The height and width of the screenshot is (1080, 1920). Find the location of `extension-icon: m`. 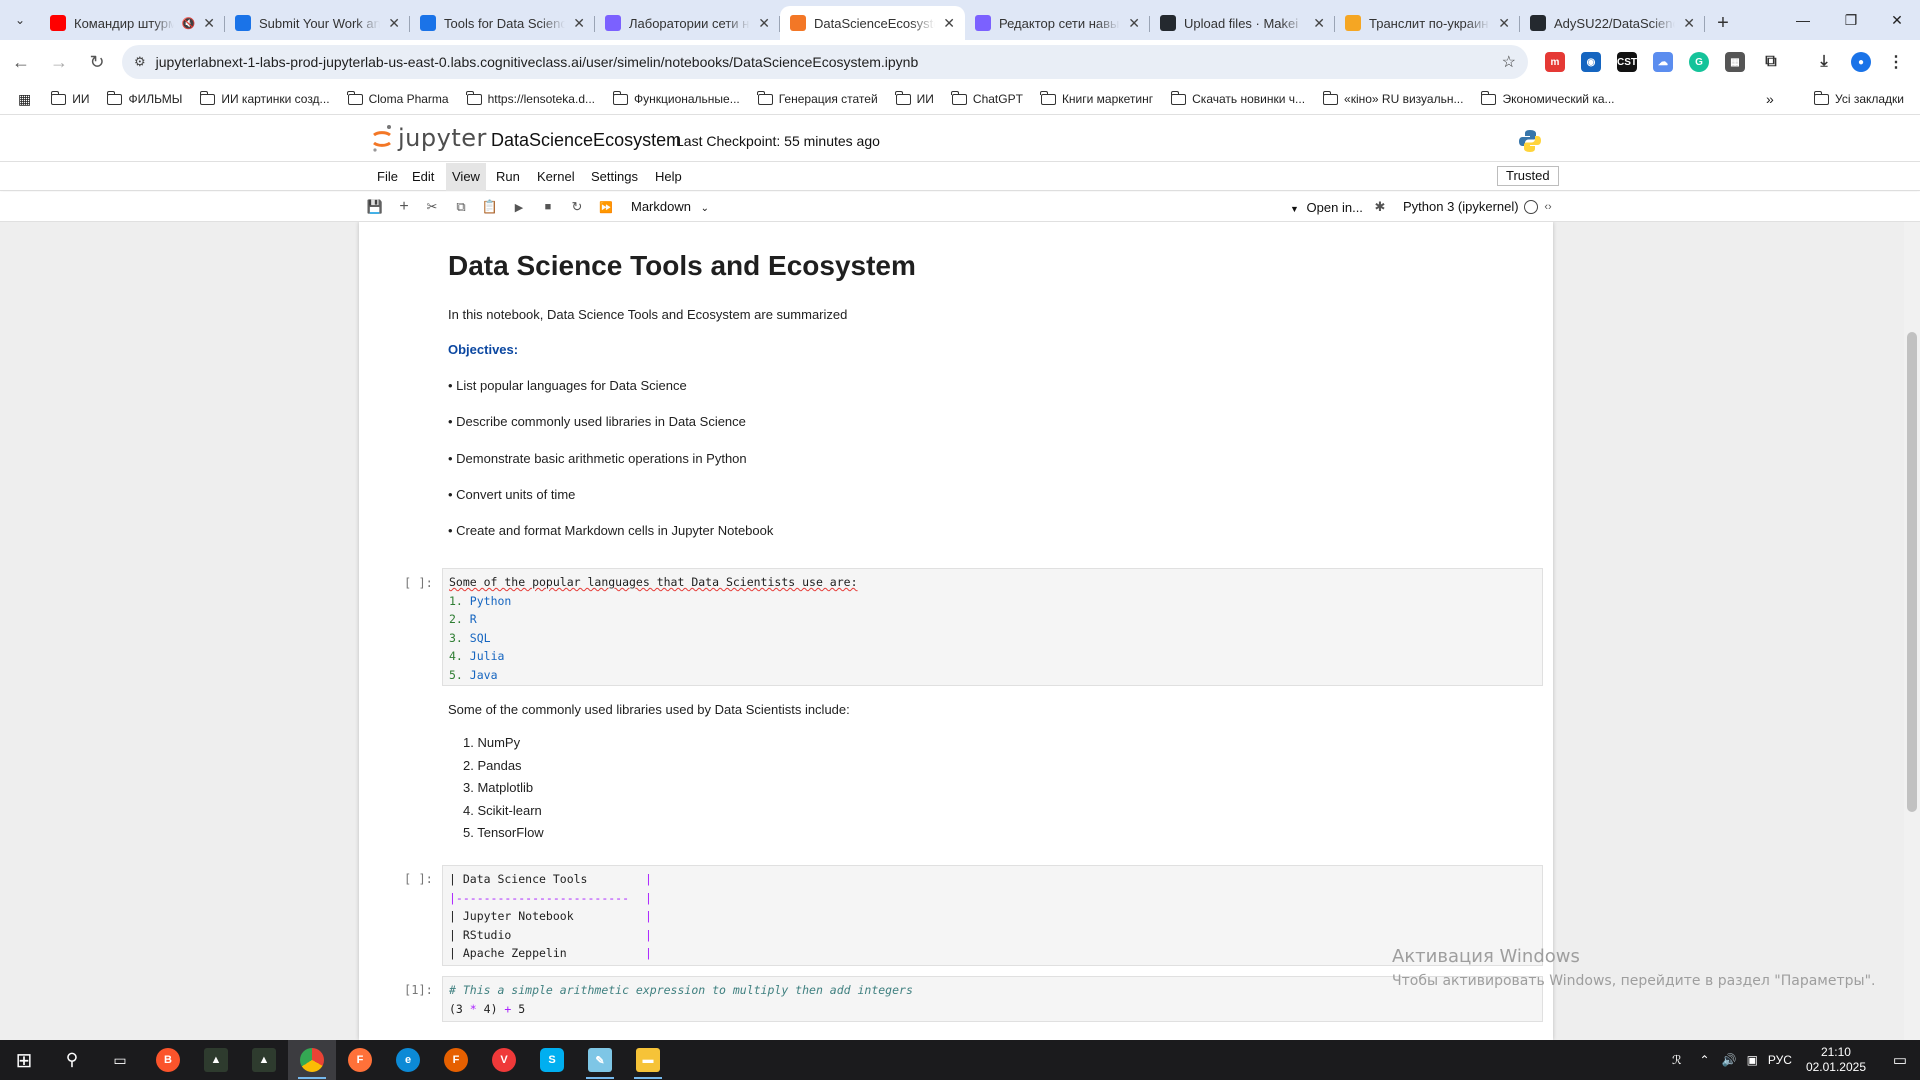

extension-icon: m is located at coordinates (1555, 62).